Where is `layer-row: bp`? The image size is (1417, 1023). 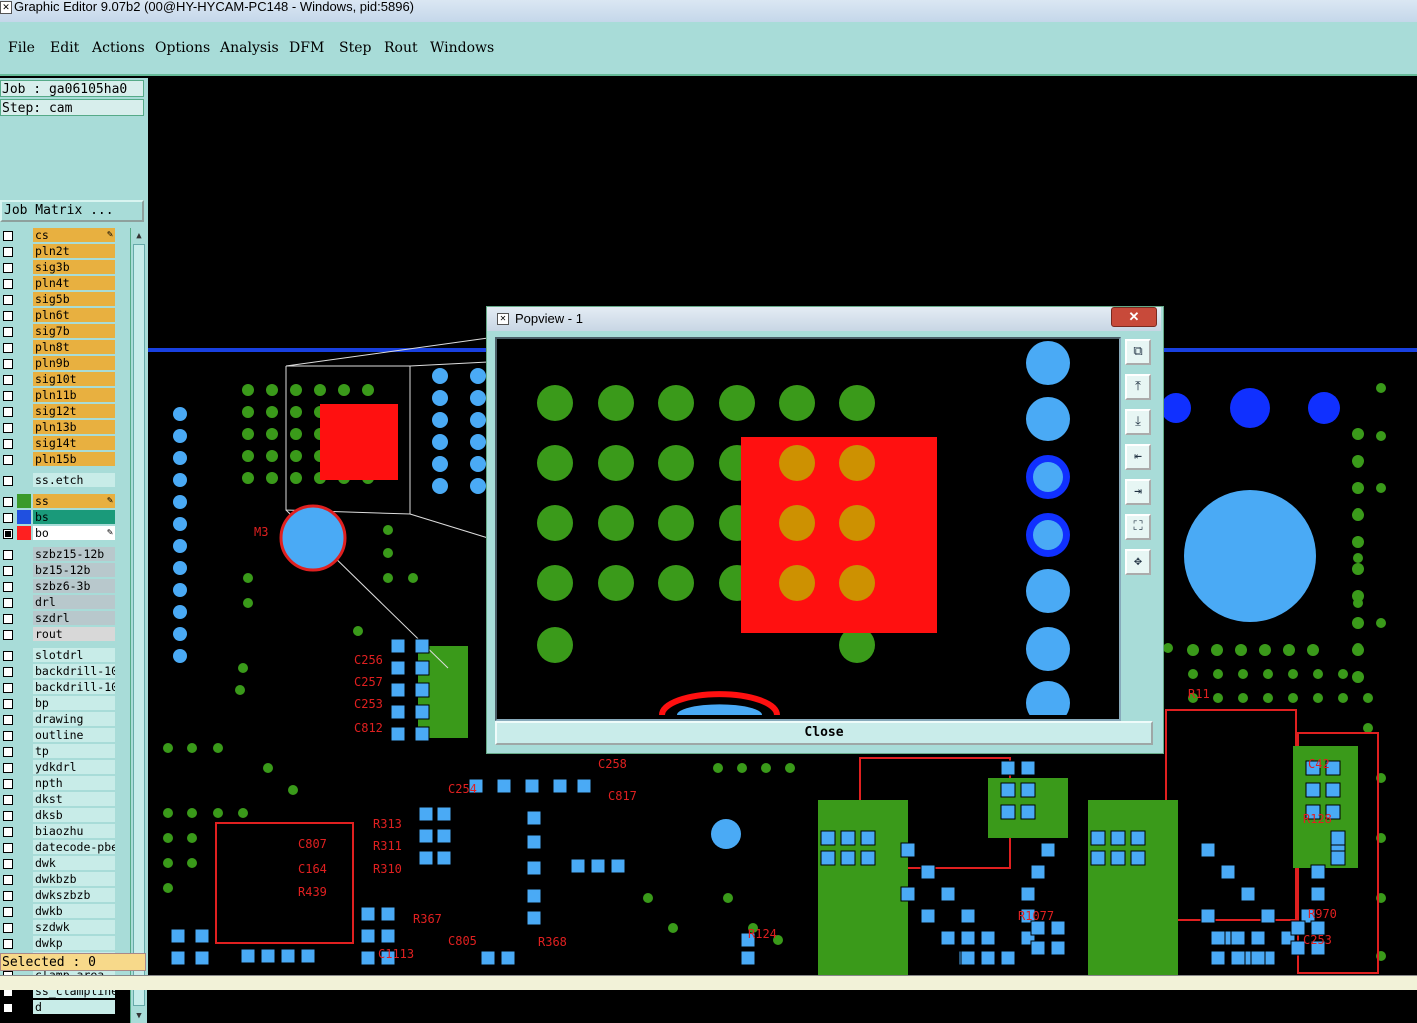
layer-row: bp is located at coordinates (59, 703).